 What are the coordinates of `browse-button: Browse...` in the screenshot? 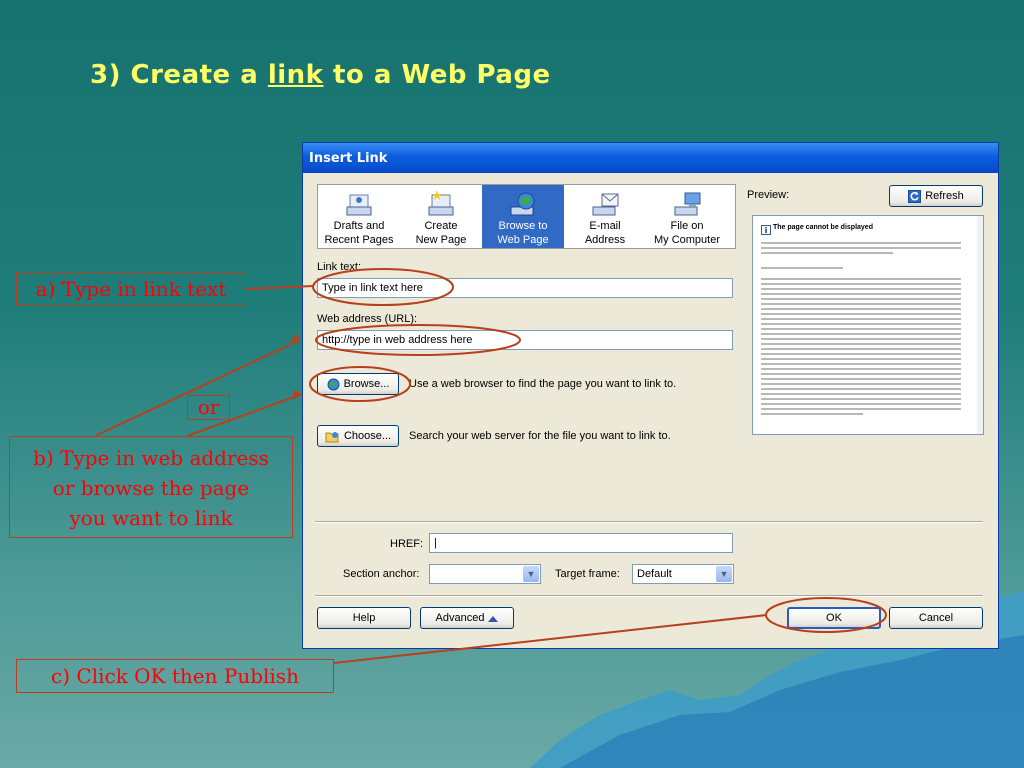 It's located at (358, 384).